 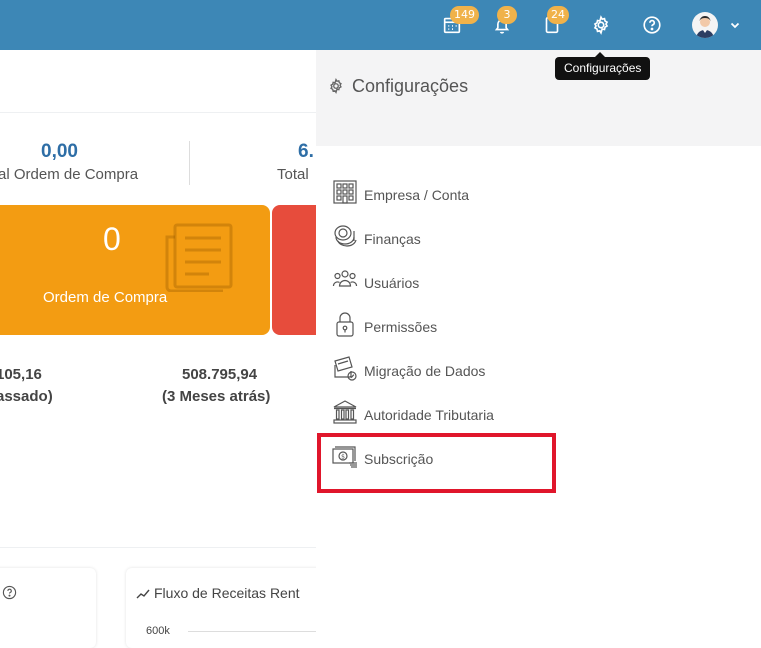 What do you see at coordinates (336, 86) in the screenshot?
I see `gear-icon` at bounding box center [336, 86].